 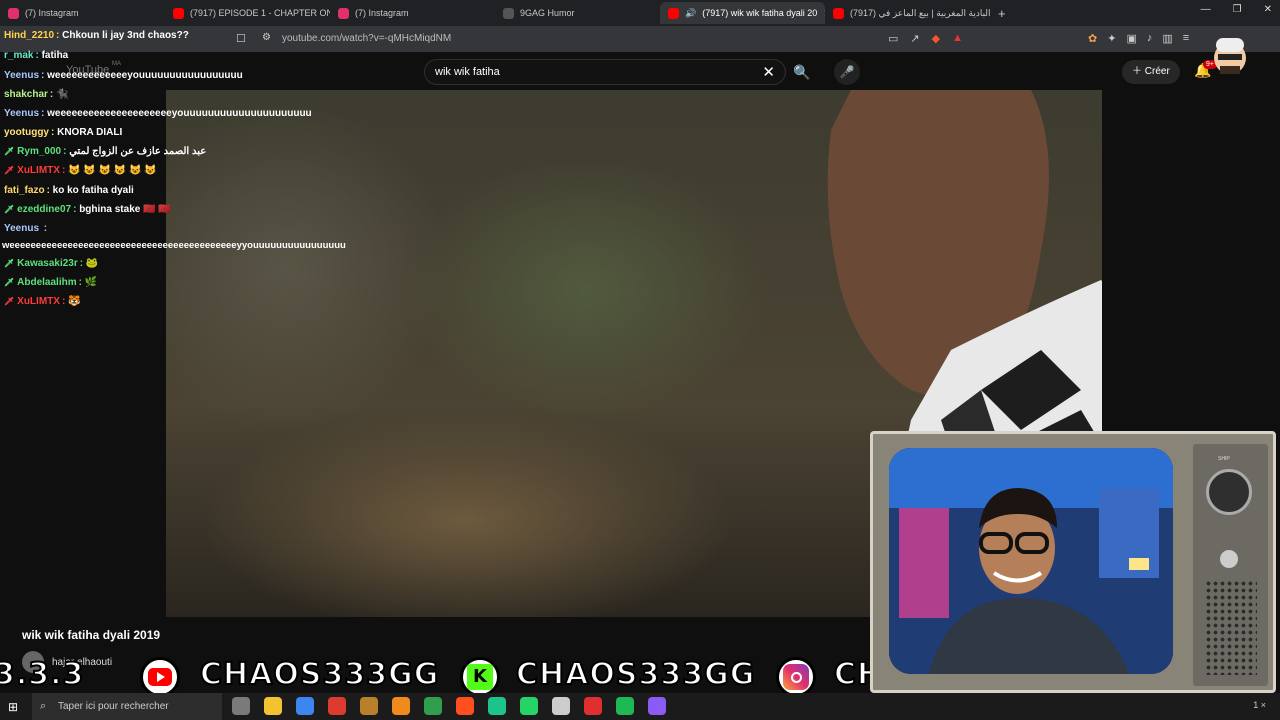 I want to click on puzzle-icon: ✦, so click(x=1111, y=38).